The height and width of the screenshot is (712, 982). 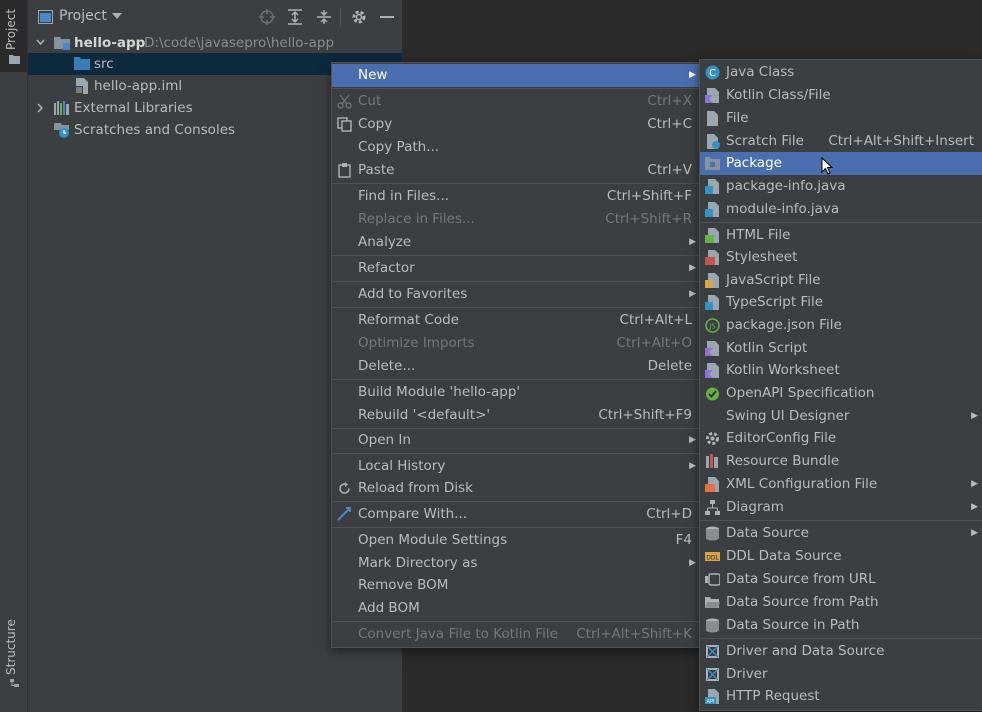 What do you see at coordinates (841, 533) in the screenshot?
I see `submenu-item-data-source: Data Source ▶` at bounding box center [841, 533].